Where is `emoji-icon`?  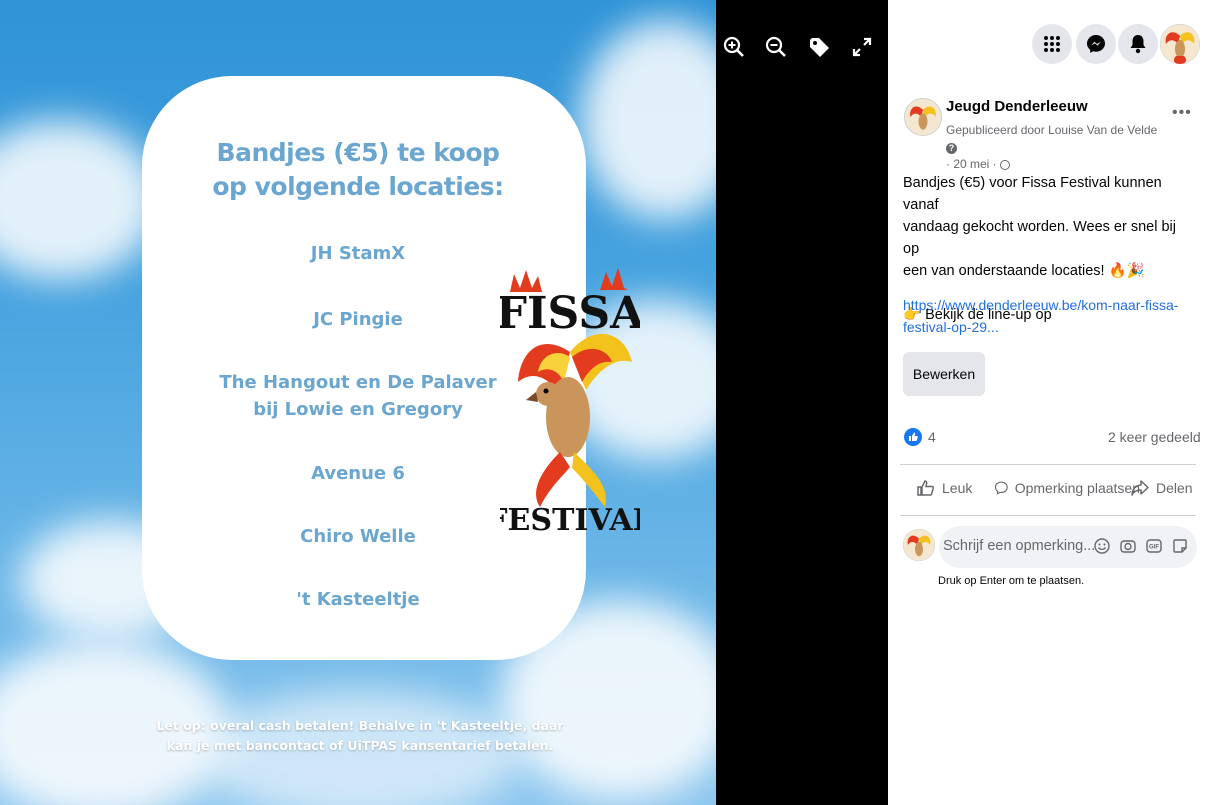 emoji-icon is located at coordinates (1102, 546).